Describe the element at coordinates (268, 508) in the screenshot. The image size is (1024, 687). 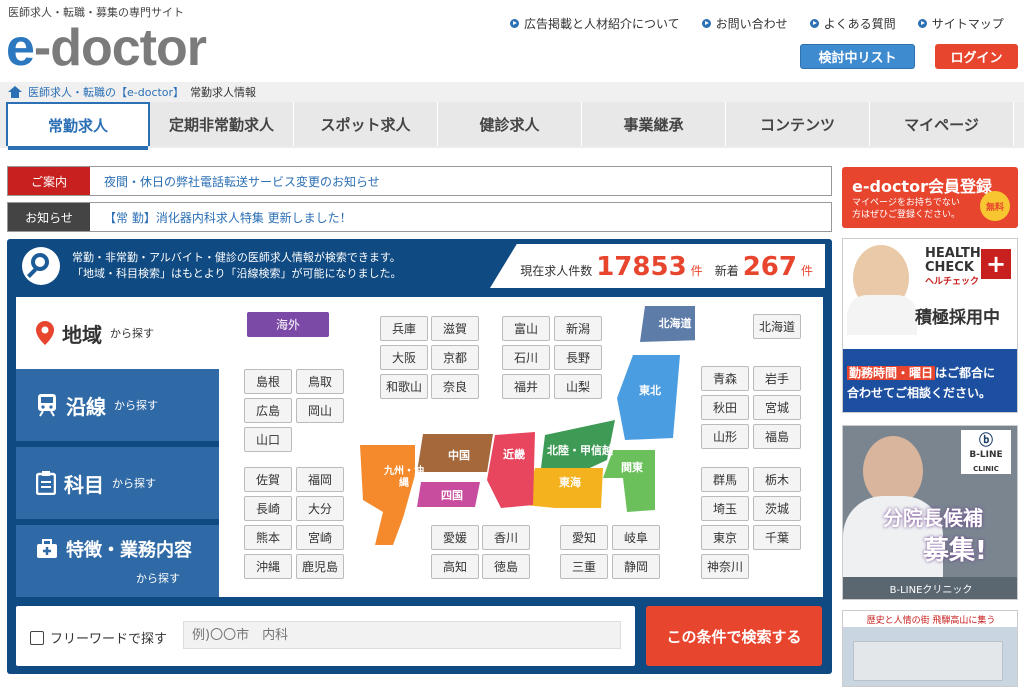
I see `pref-button: 長崎` at that location.